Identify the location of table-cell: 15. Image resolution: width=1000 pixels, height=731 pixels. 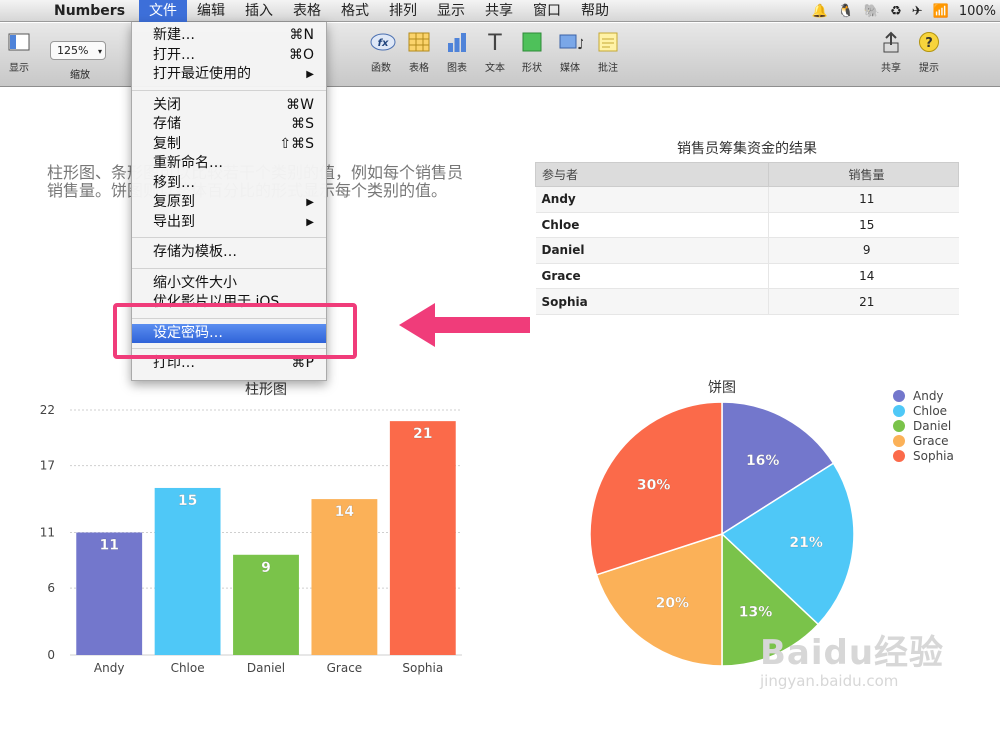
(863, 225).